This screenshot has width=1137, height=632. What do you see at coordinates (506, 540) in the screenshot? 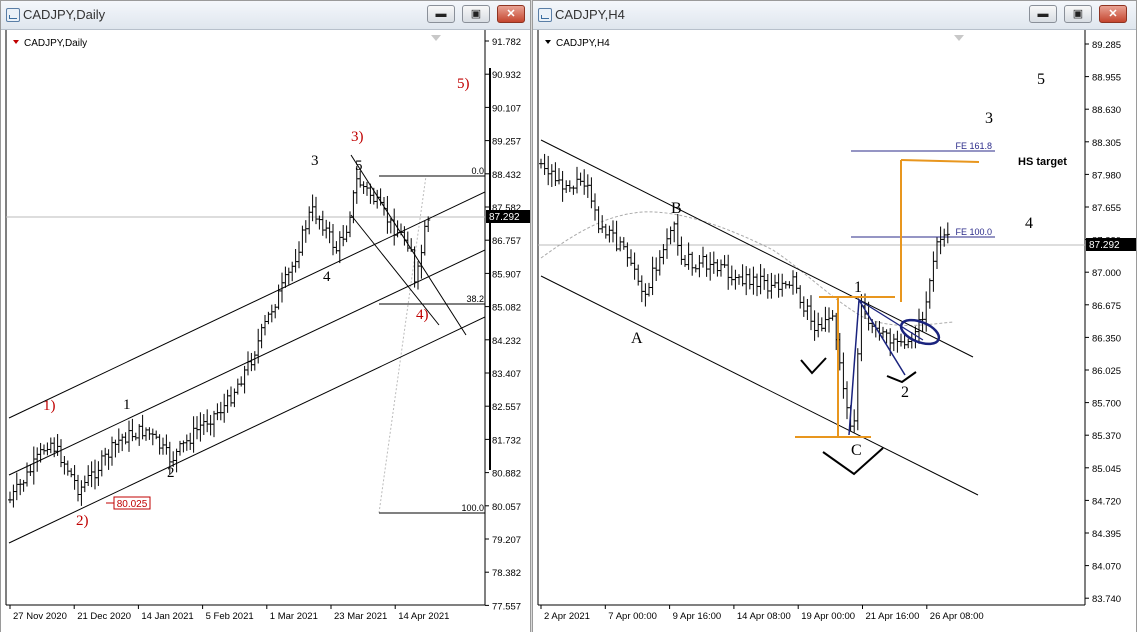
I see `daily-price-tick-label: 79.207` at bounding box center [506, 540].